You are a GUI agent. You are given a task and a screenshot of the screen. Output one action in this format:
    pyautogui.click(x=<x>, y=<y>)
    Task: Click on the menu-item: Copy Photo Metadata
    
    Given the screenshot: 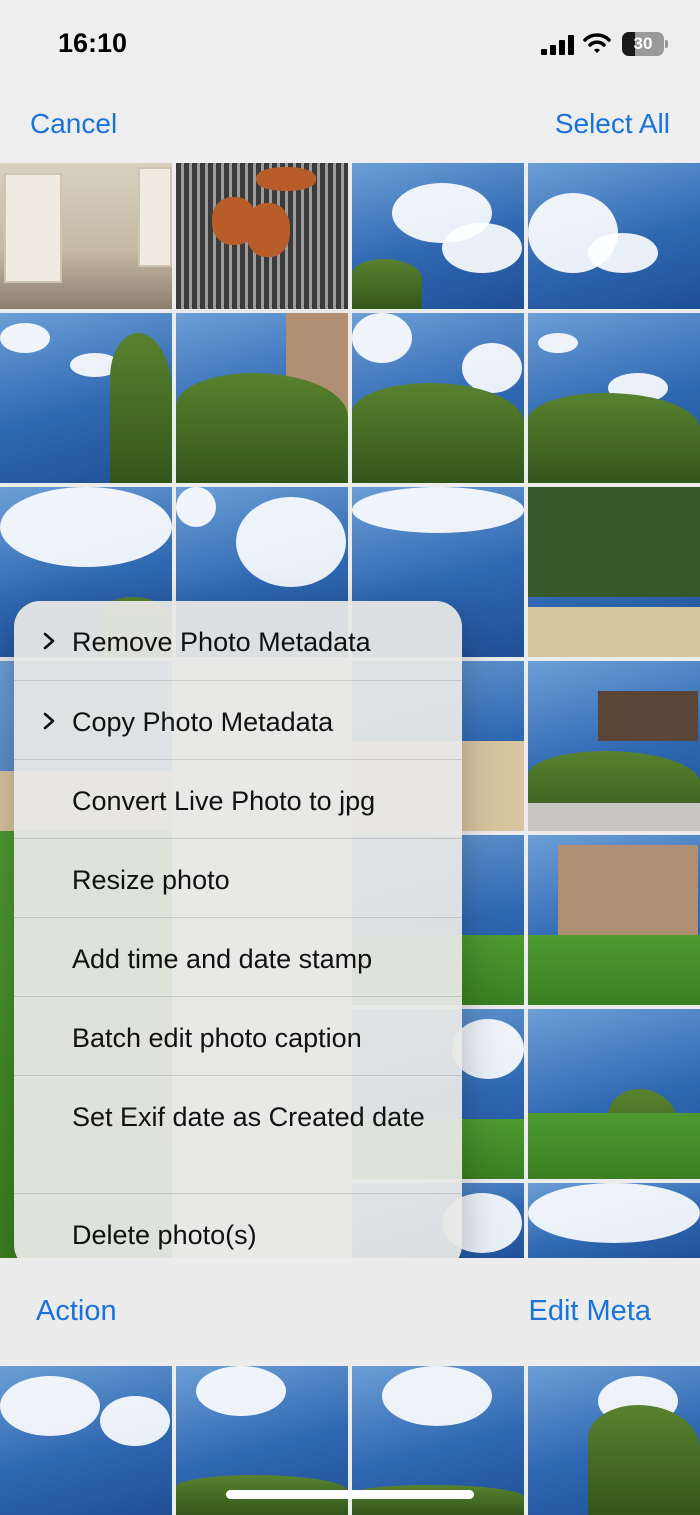 What is the action you would take?
    pyautogui.click(x=238, y=719)
    